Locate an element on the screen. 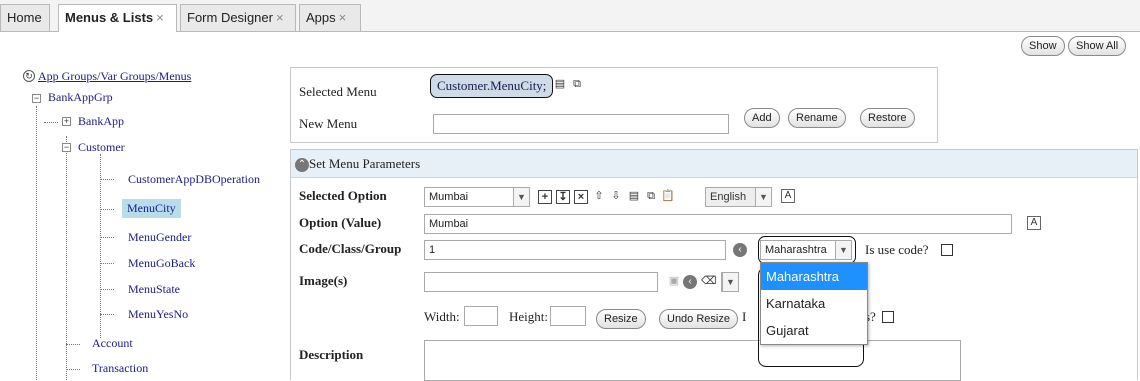 This screenshot has height=381, width=1140. restore-button: Restore is located at coordinates (887, 118).